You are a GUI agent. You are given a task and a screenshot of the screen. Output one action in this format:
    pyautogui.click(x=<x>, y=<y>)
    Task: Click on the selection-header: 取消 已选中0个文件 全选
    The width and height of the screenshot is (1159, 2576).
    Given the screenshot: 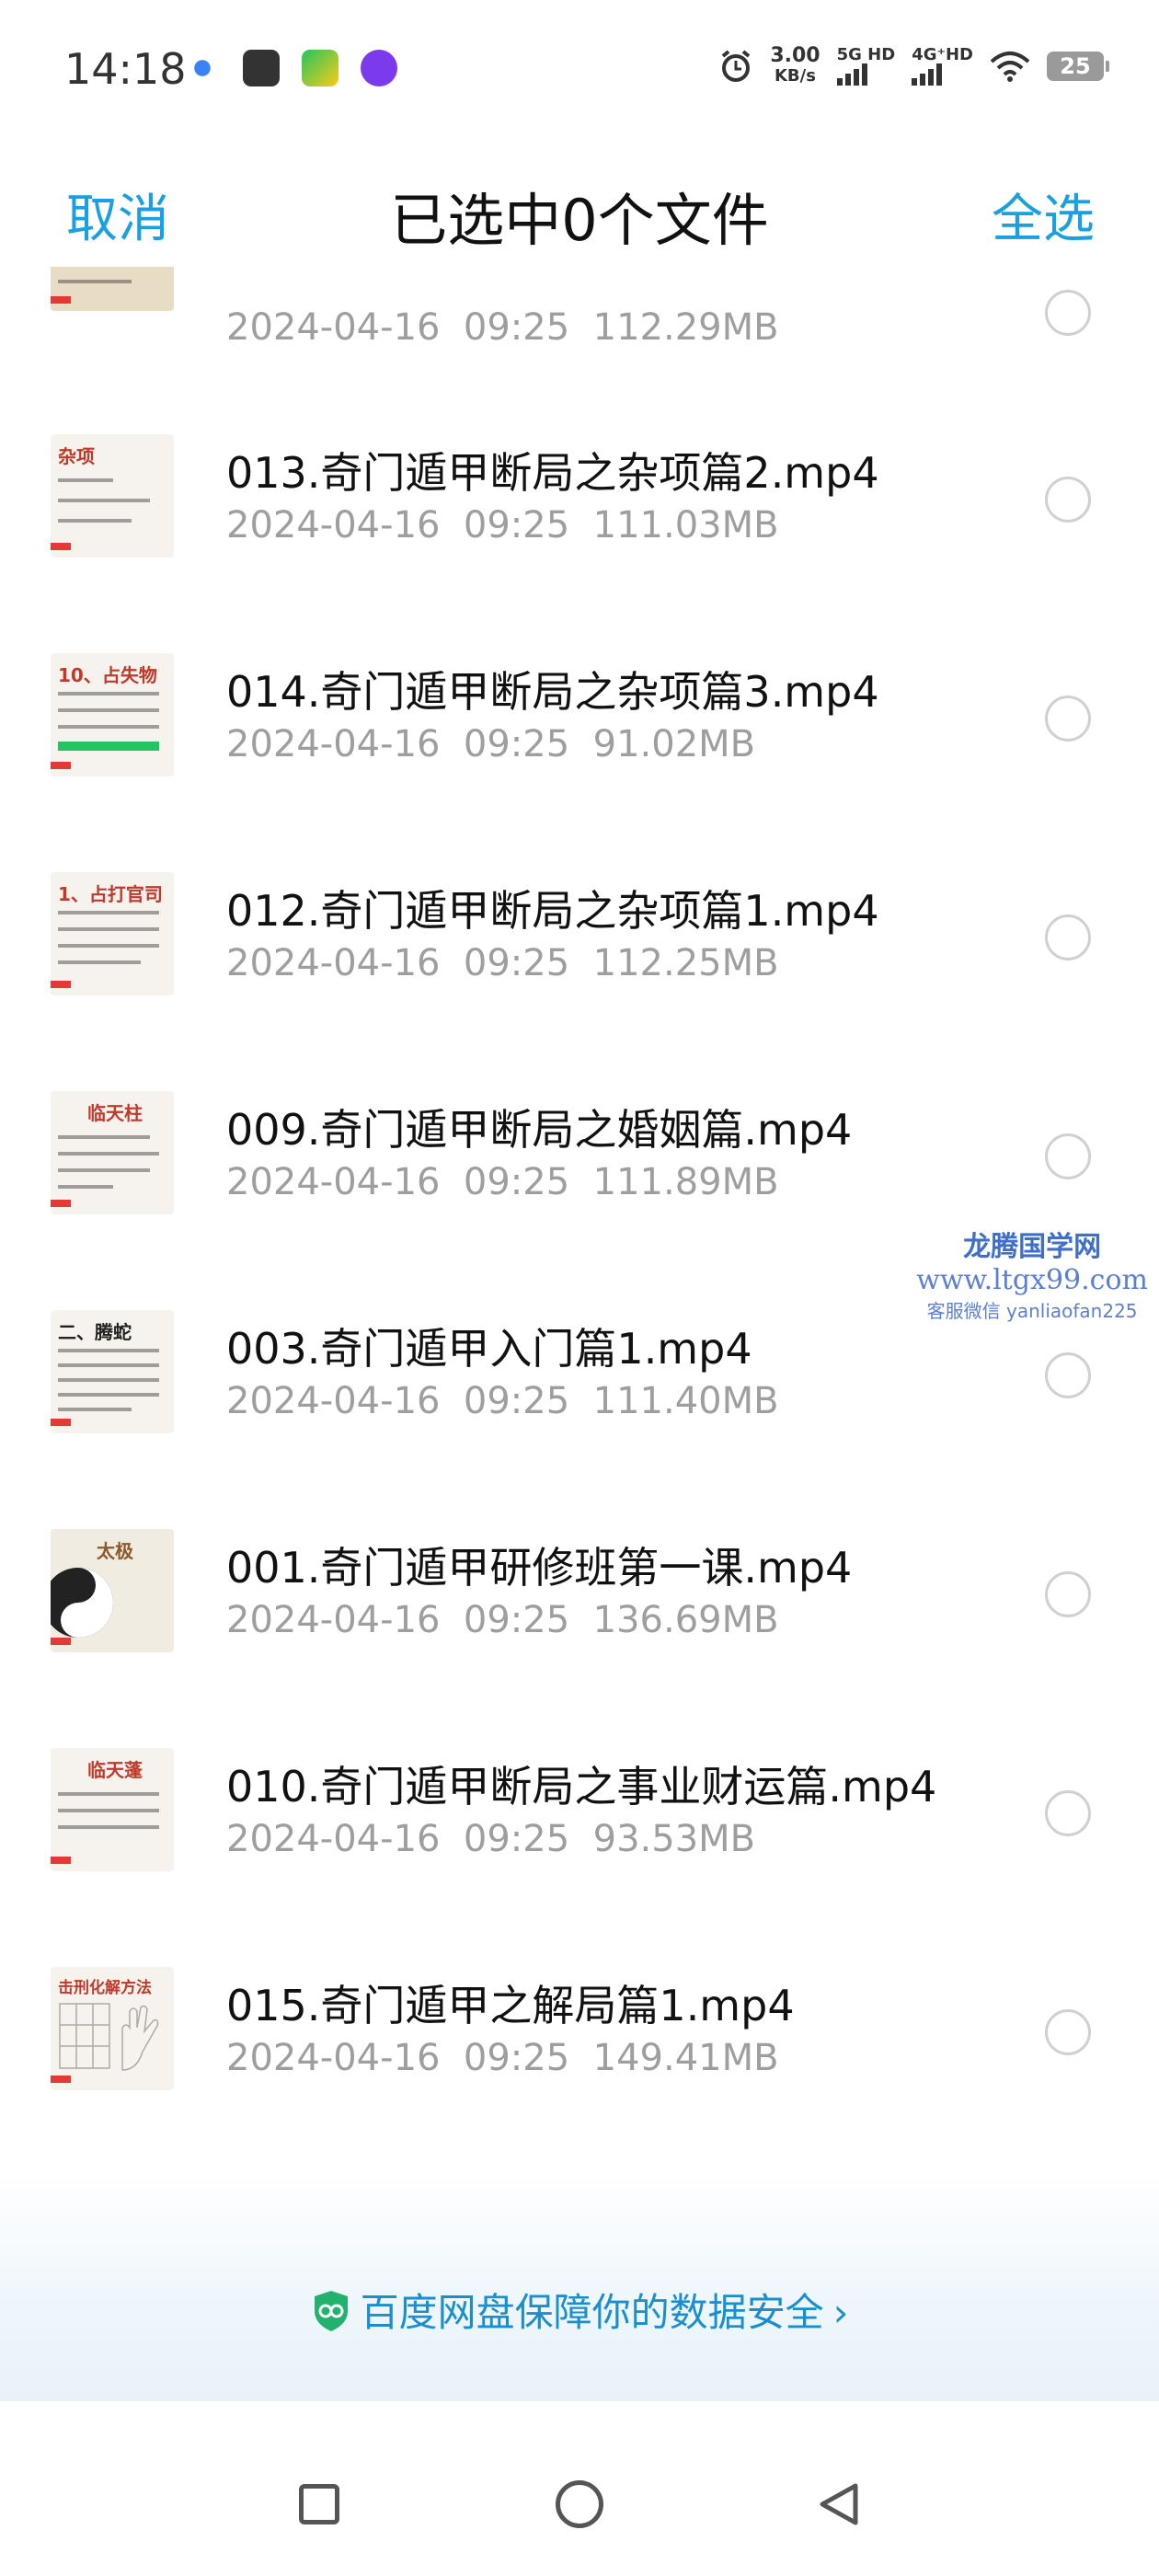 What is the action you would take?
    pyautogui.click(x=579, y=207)
    